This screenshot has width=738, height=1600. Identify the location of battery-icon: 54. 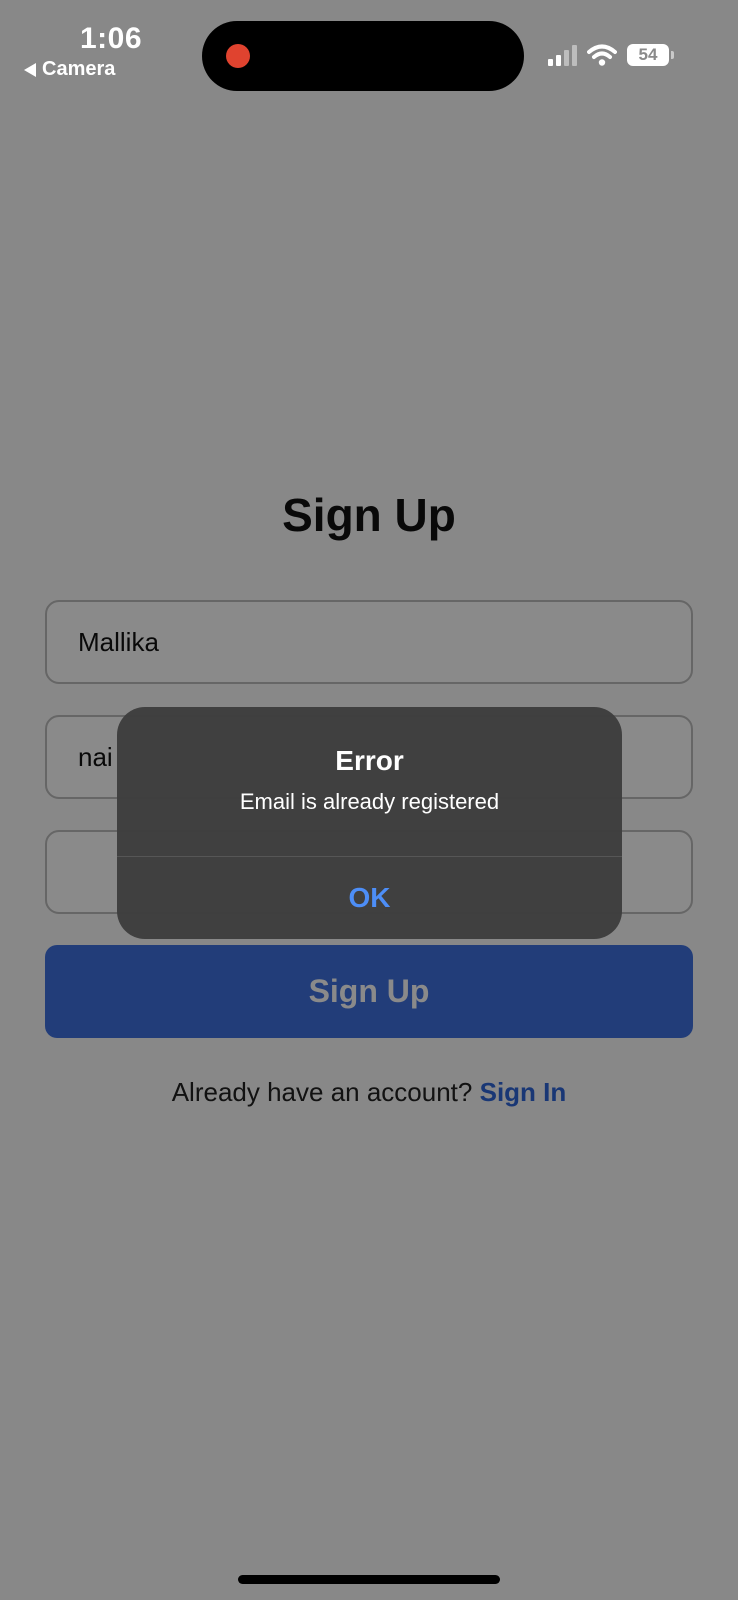
(650, 55).